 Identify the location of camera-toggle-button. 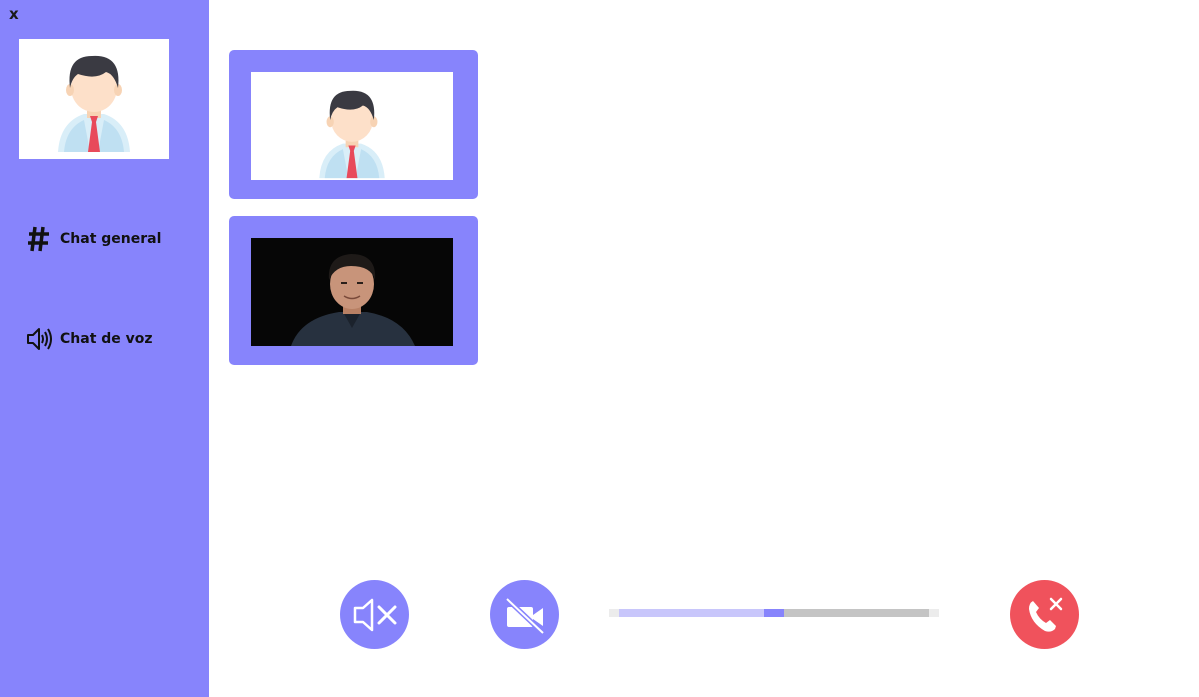
(524, 614).